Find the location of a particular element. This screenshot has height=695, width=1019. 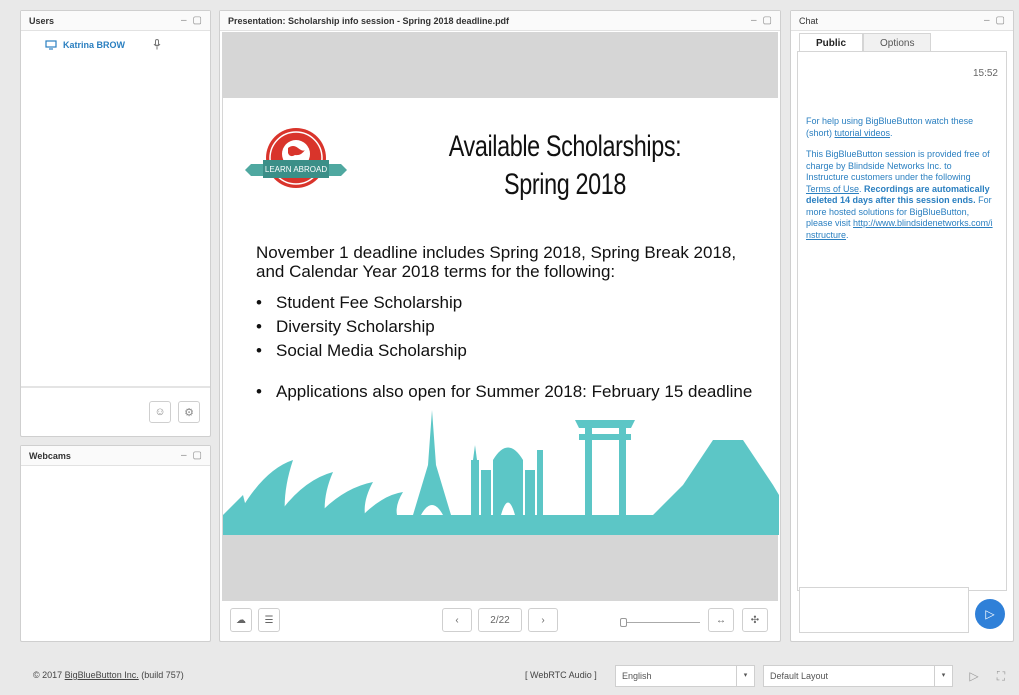

chevron-left-icon: ‹ is located at coordinates (457, 620).